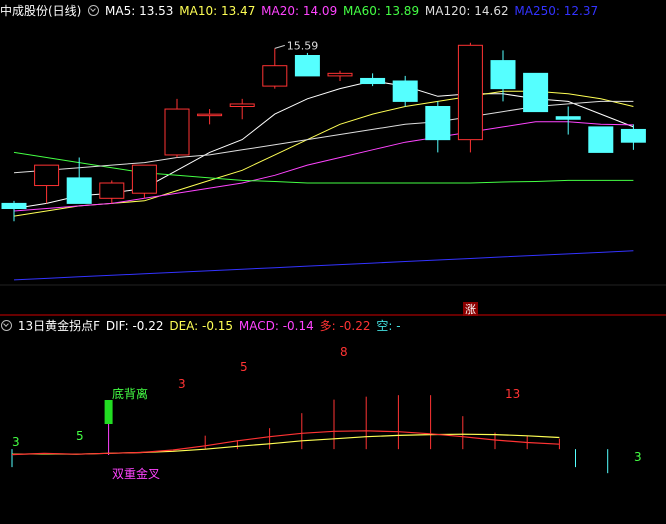  I want to click on rise-marker: 涨, so click(470, 309).